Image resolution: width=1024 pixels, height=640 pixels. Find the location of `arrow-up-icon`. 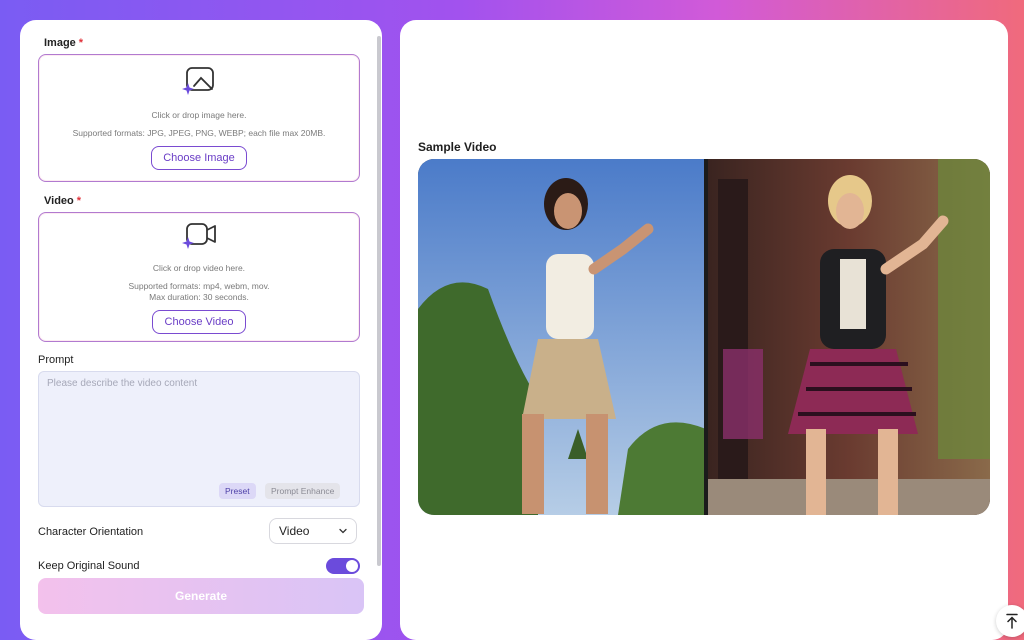

arrow-up-icon is located at coordinates (1012, 621).